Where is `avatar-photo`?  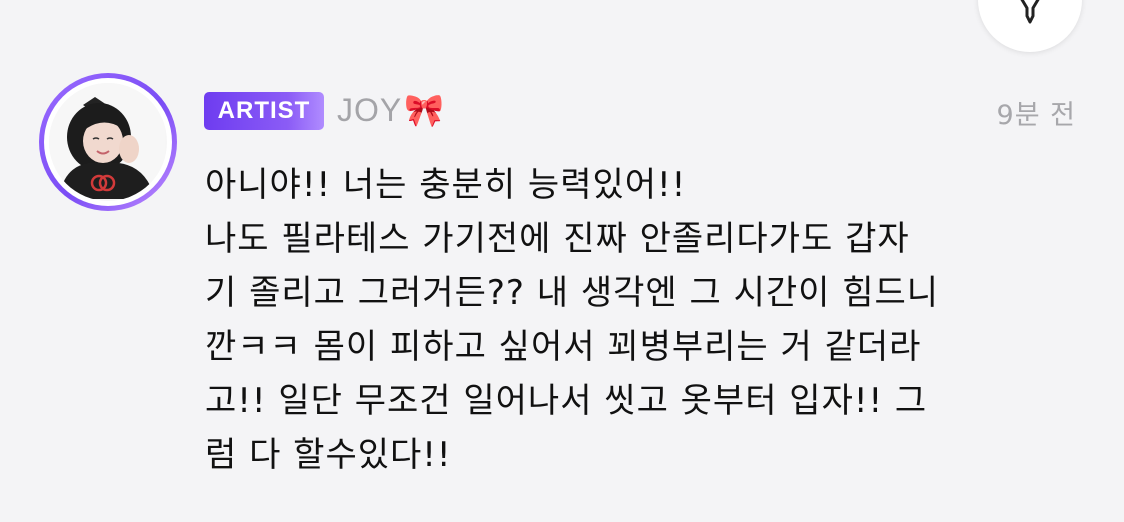
avatar-photo is located at coordinates (108, 142).